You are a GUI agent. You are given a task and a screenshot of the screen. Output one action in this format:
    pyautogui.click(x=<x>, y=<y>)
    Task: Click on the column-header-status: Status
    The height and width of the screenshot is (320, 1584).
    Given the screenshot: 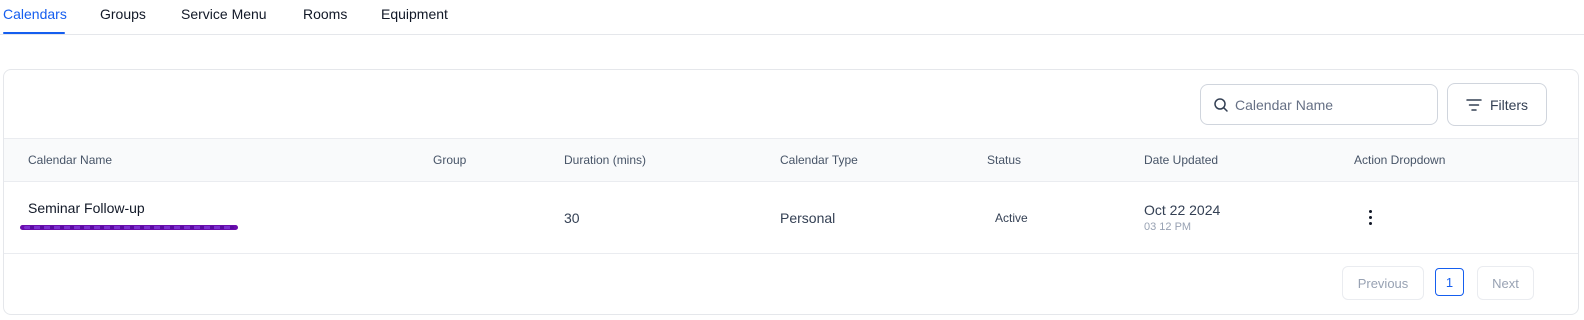 What is the action you would take?
    pyautogui.click(x=1004, y=160)
    